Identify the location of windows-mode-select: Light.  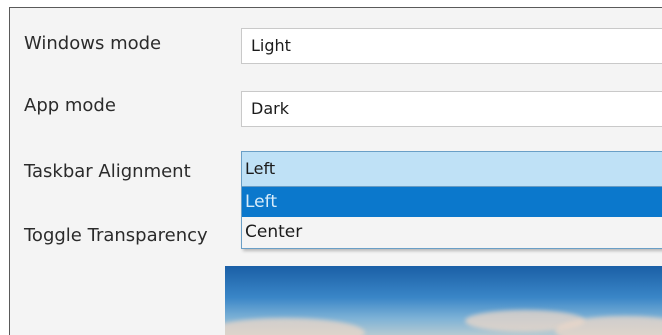
(451, 46).